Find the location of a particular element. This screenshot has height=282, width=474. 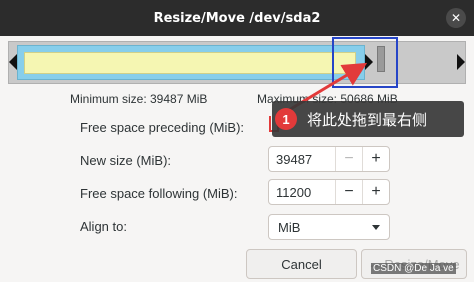

left-resize-handle-icon is located at coordinates (13, 62).